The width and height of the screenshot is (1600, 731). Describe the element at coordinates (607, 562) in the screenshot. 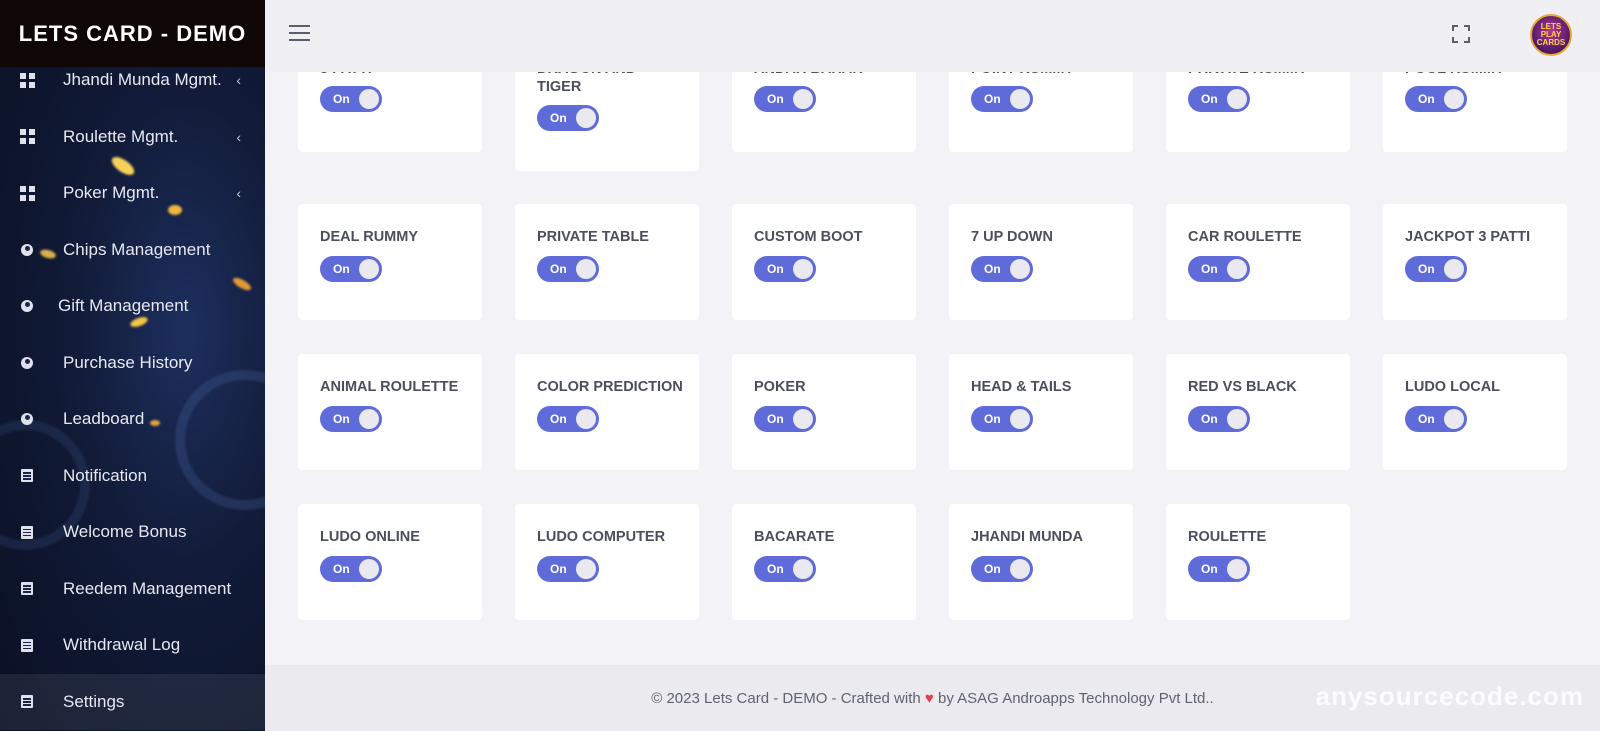

I see `game-card: LUDO COMPUTER On` at that location.